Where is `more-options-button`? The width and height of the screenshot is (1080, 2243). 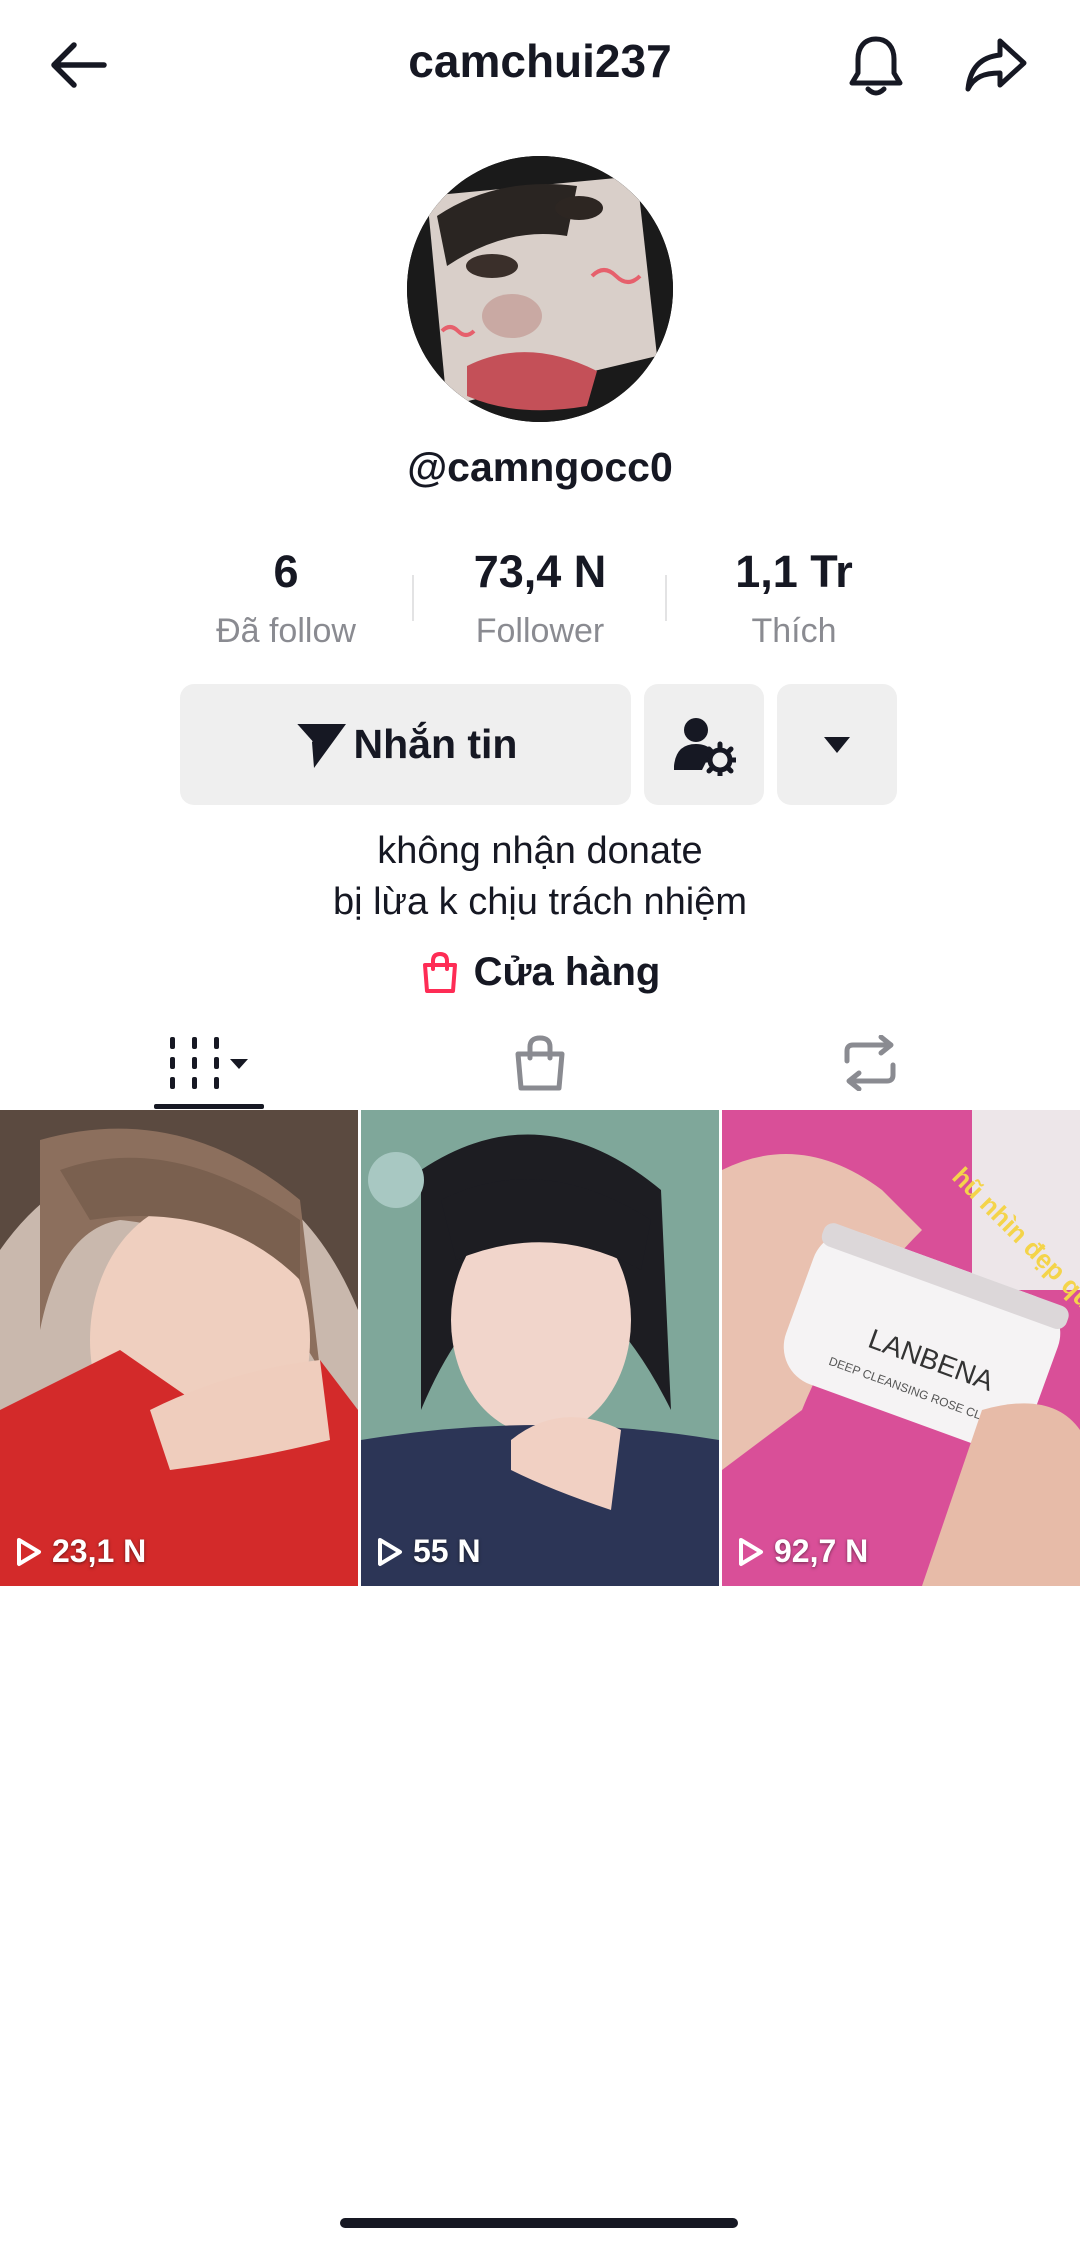 more-options-button is located at coordinates (837, 744).